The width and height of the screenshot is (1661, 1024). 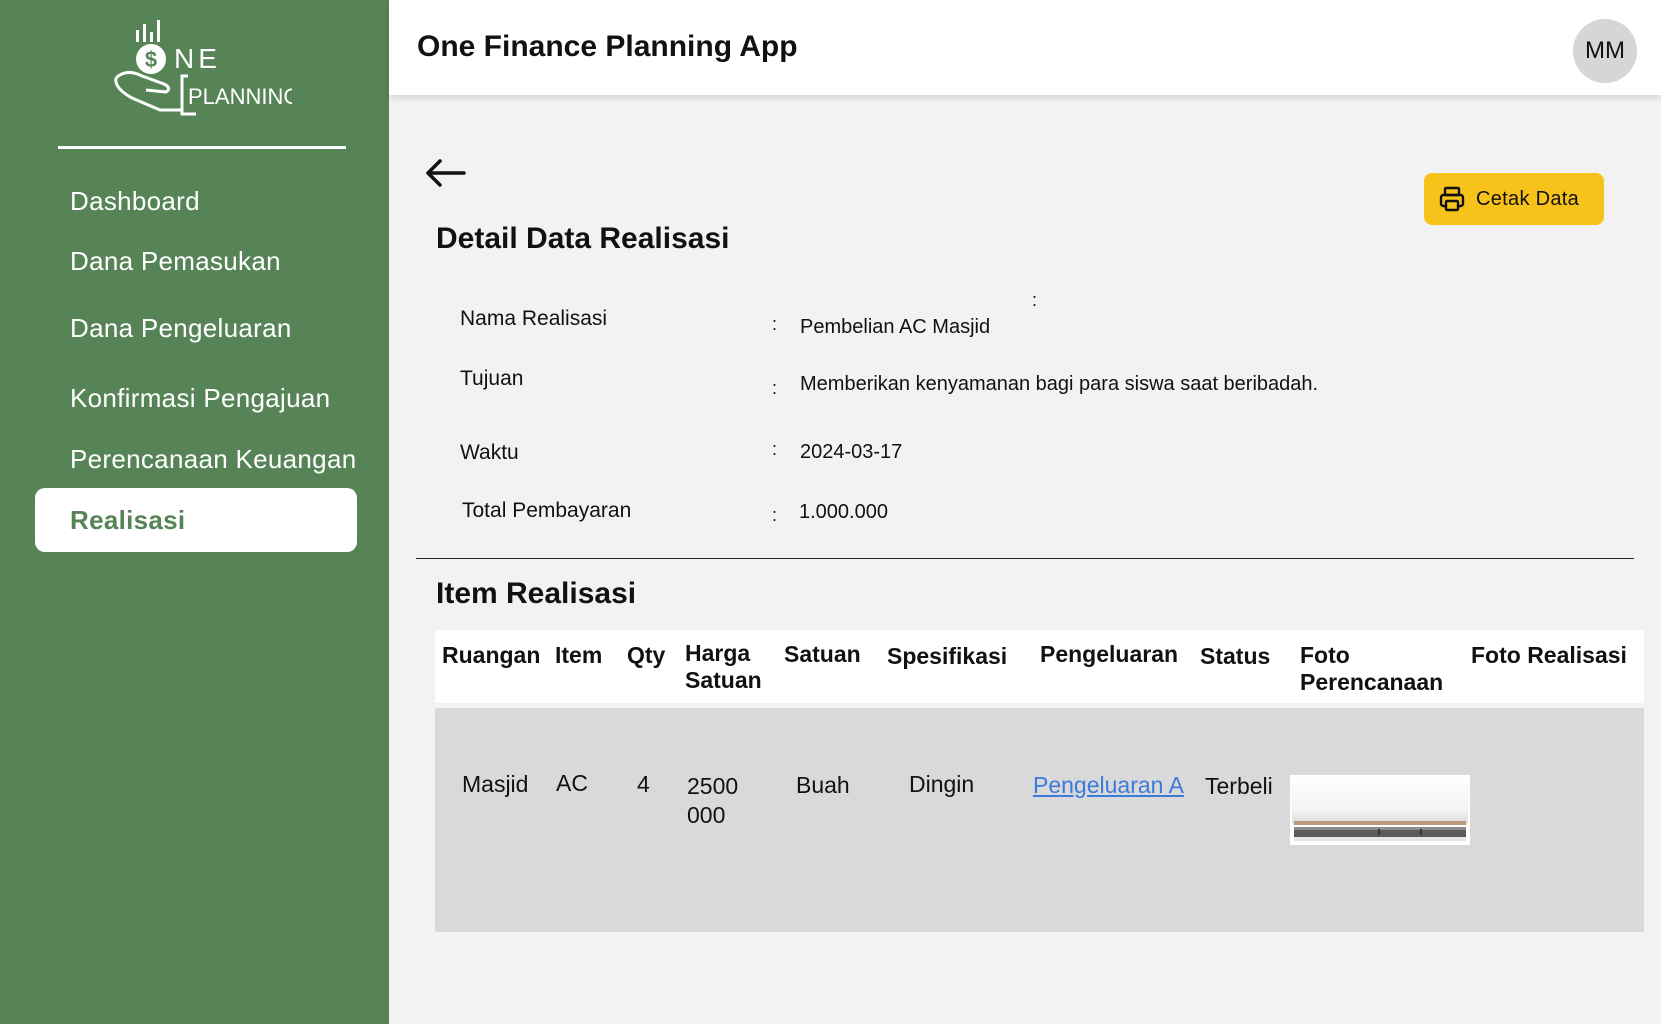 I want to click on avatar: MM, so click(x=1605, y=51).